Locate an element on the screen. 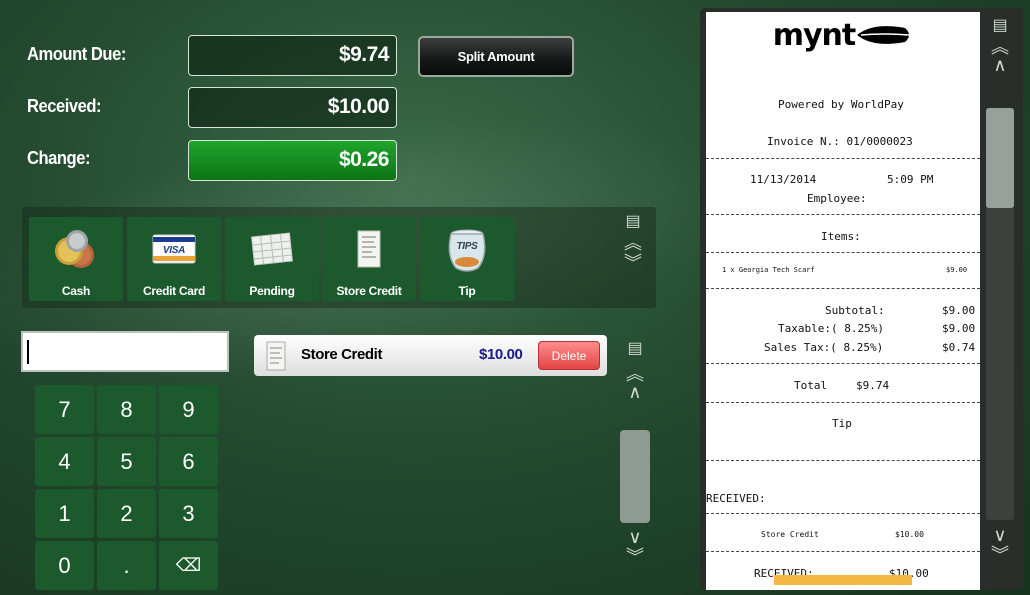 This screenshot has height=595, width=1030. key-2: 2 is located at coordinates (126, 513).